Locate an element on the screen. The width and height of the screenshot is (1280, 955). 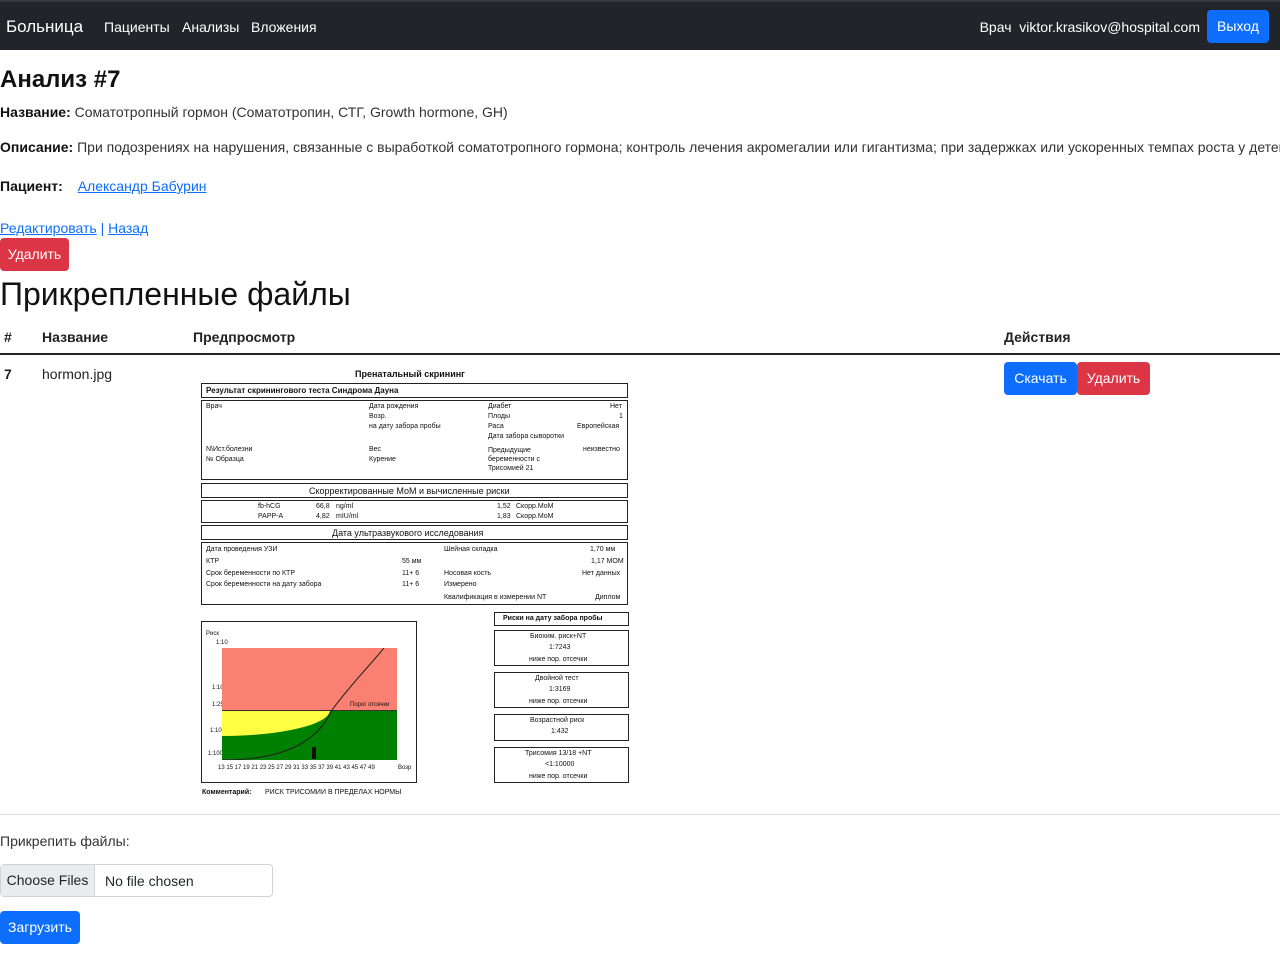
delete-analysis-button: Удалить is located at coordinates (34, 254).